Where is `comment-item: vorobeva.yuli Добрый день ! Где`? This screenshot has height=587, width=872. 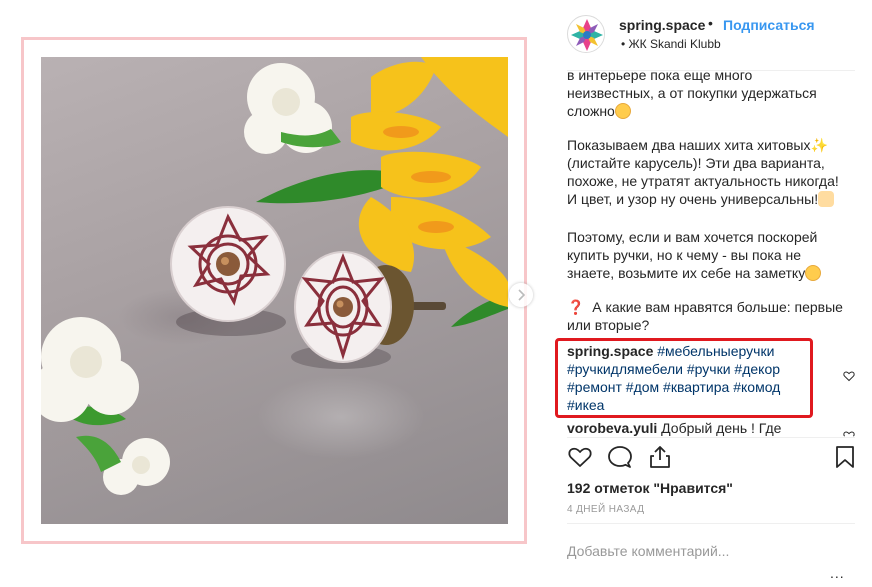
comment-item: vorobeva.yuli Добрый день ! Где is located at coordinates (697, 428).